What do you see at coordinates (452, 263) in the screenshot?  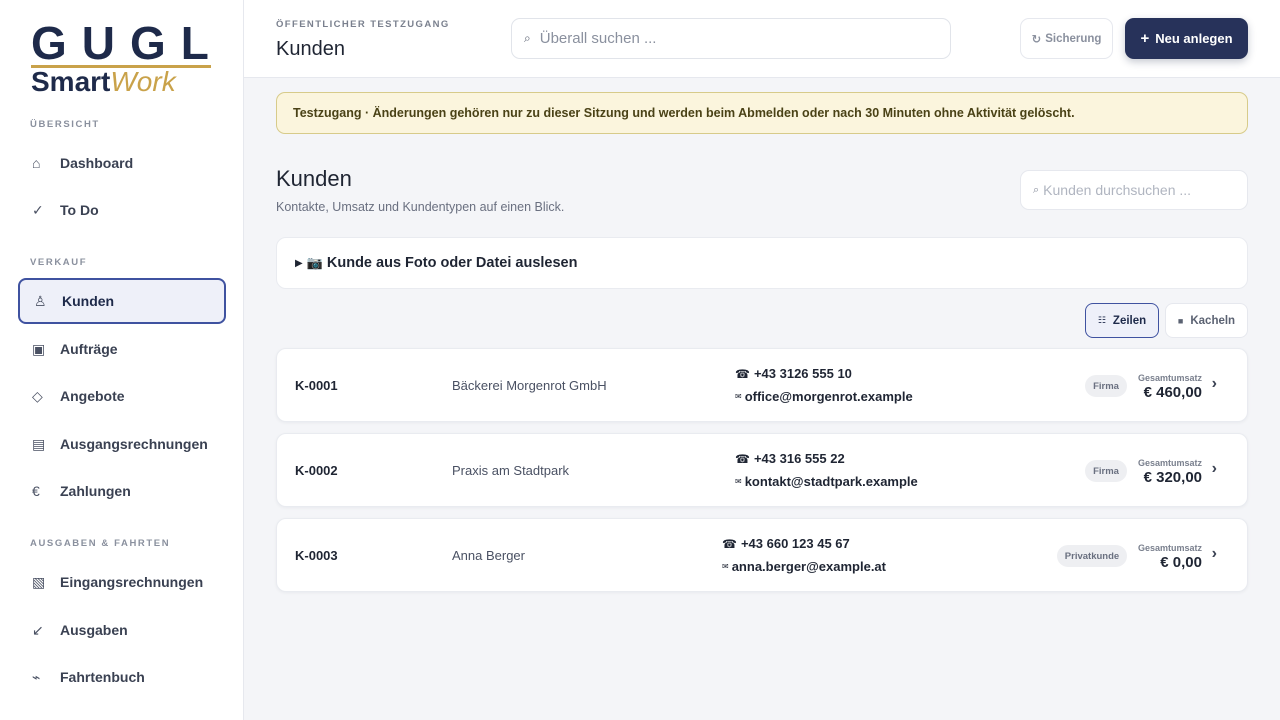 I see `import-label: Kunde aus Foto oder Datei auslesen` at bounding box center [452, 263].